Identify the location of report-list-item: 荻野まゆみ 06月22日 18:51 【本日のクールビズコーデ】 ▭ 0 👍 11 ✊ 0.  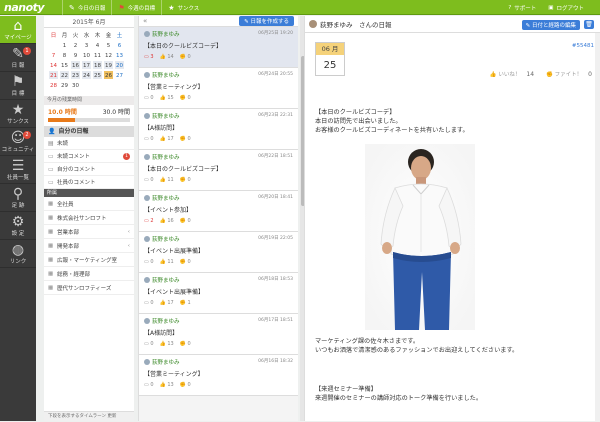
(218, 170).